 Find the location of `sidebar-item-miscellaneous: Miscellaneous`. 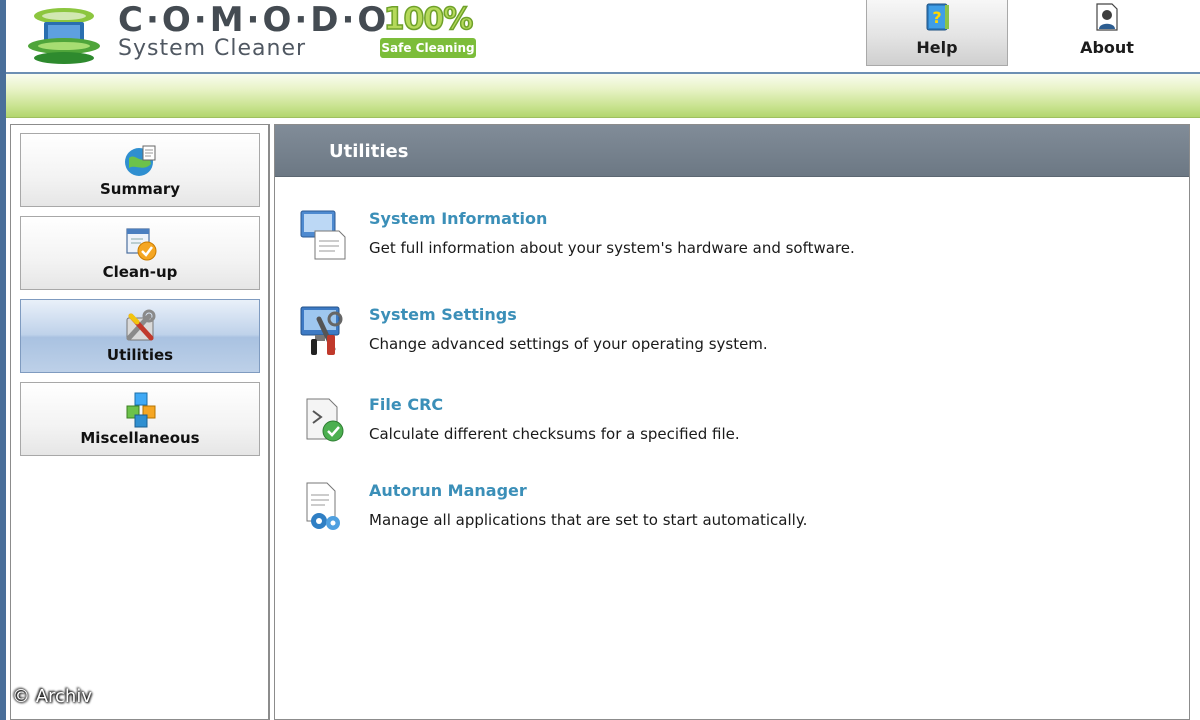

sidebar-item-miscellaneous: Miscellaneous is located at coordinates (140, 419).